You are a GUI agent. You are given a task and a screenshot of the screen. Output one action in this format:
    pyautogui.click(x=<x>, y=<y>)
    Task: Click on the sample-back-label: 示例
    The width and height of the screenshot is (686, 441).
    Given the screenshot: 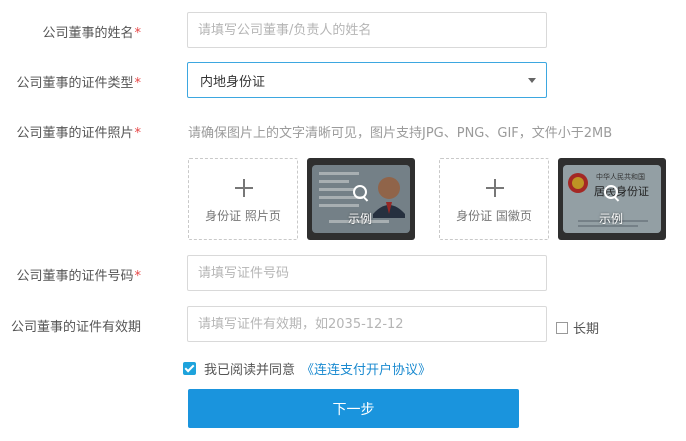 What is the action you would take?
    pyautogui.click(x=611, y=219)
    